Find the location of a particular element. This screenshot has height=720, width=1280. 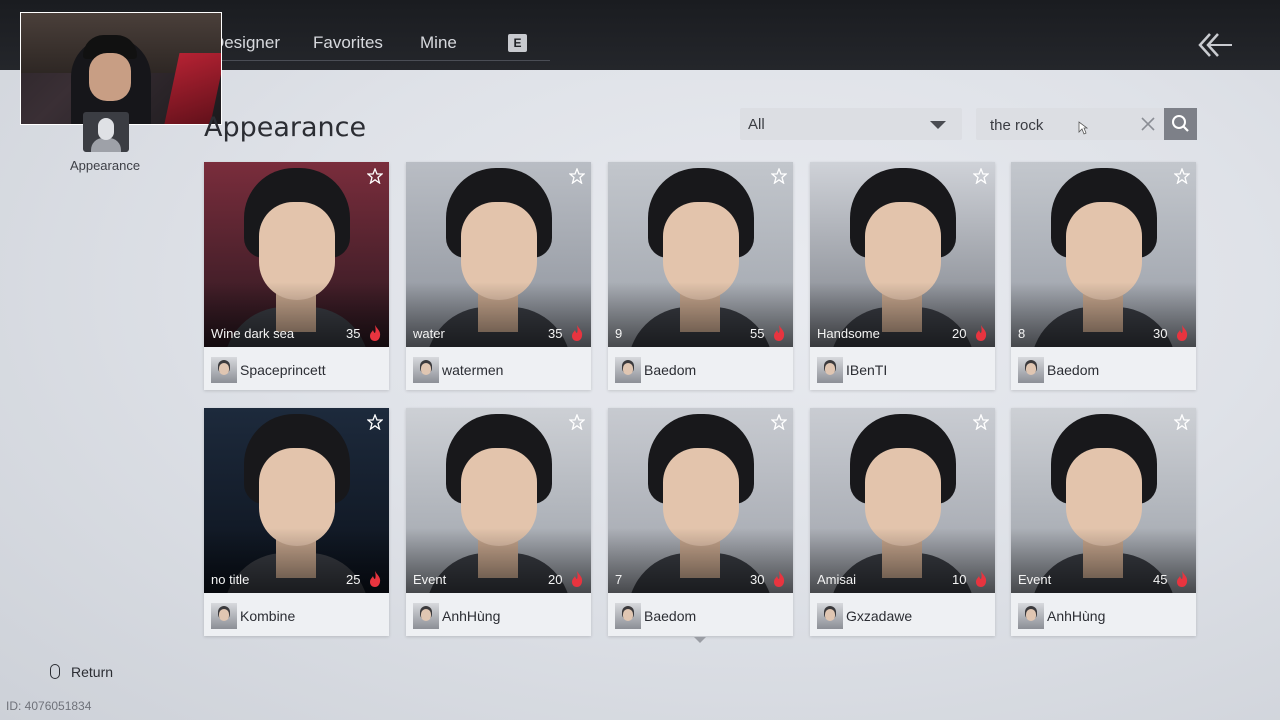

scroll-down-icon is located at coordinates (700, 640).